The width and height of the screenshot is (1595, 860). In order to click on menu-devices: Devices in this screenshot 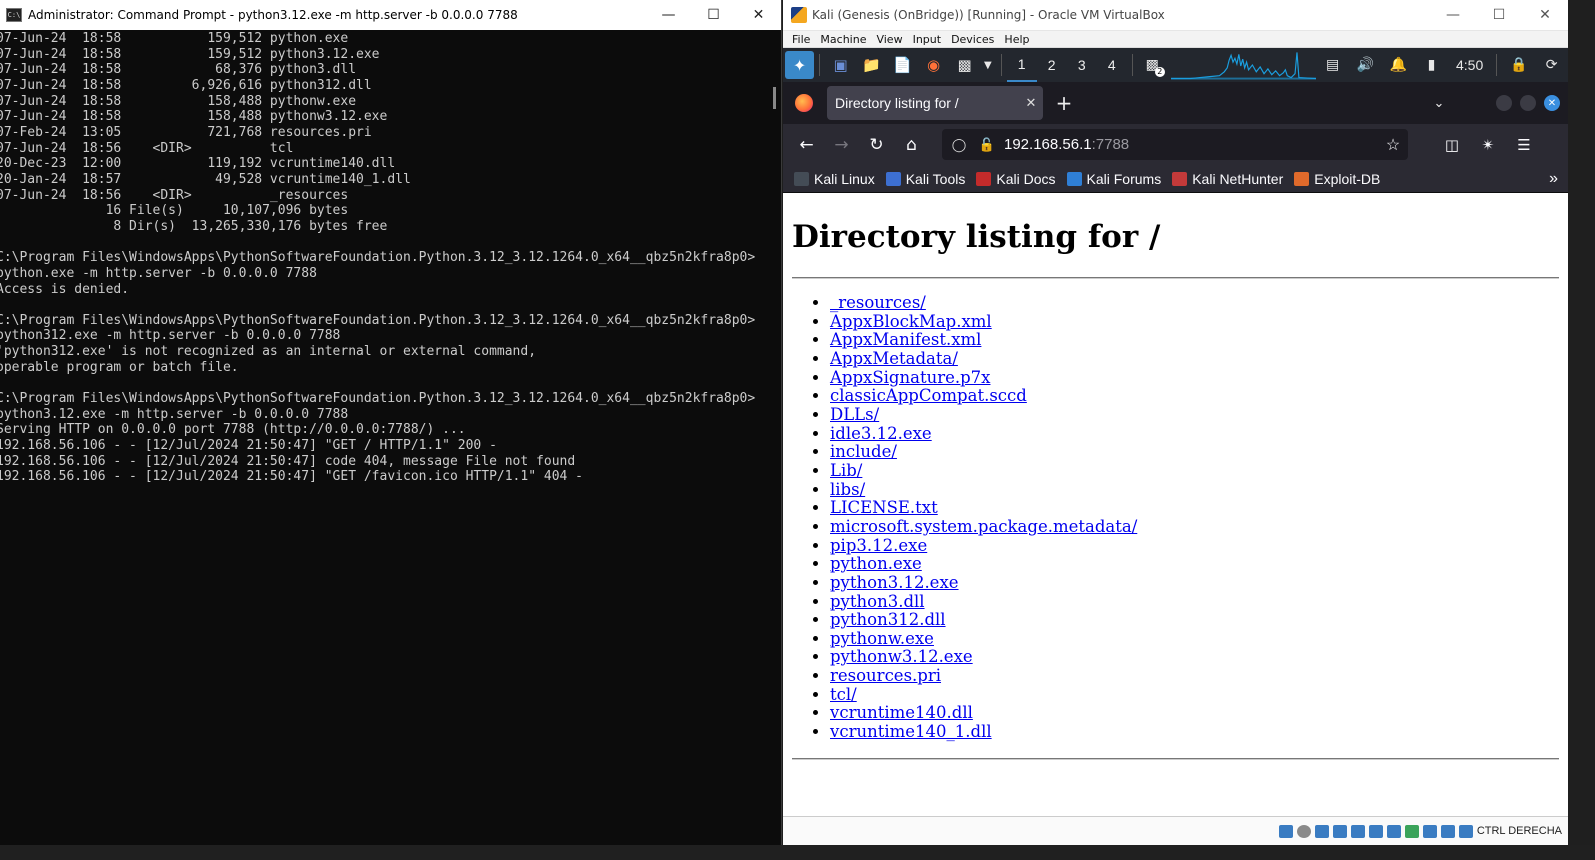, I will do `click(972, 39)`.